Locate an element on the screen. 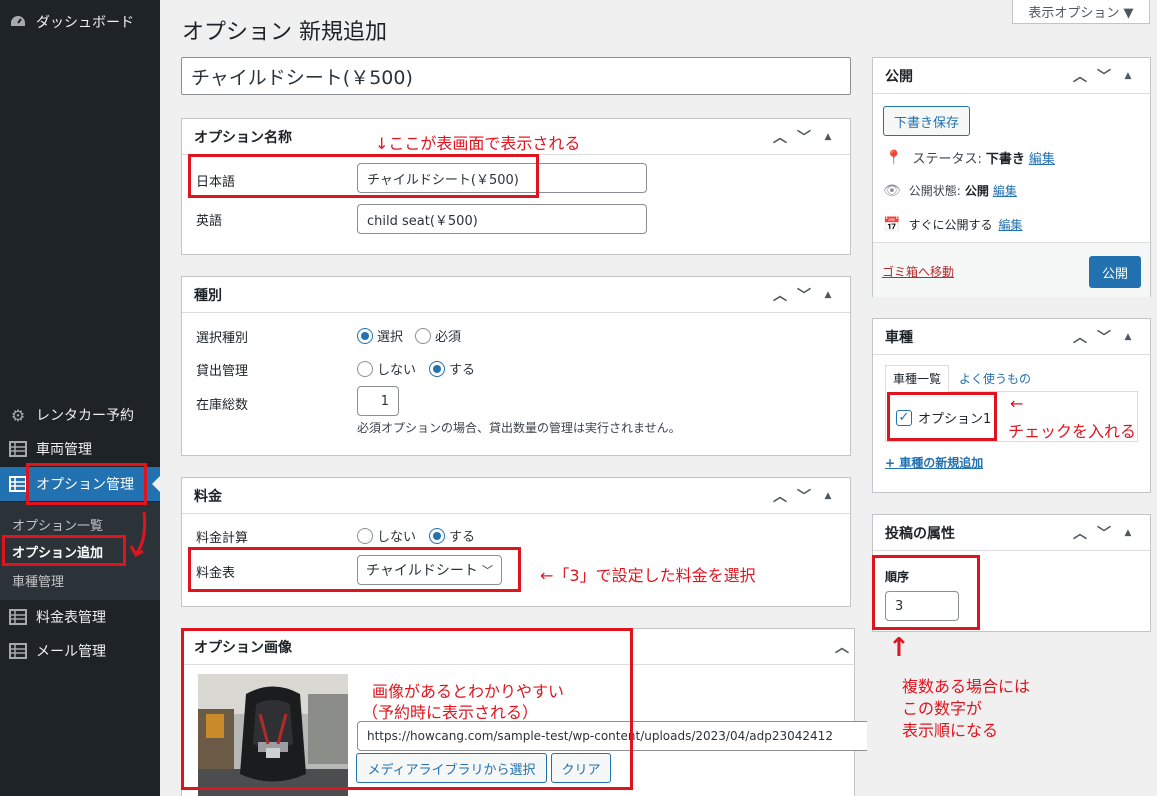 This screenshot has height=796, width=1157. type-header: 種別 ︿ ﹀ ▲ is located at coordinates (516, 295).